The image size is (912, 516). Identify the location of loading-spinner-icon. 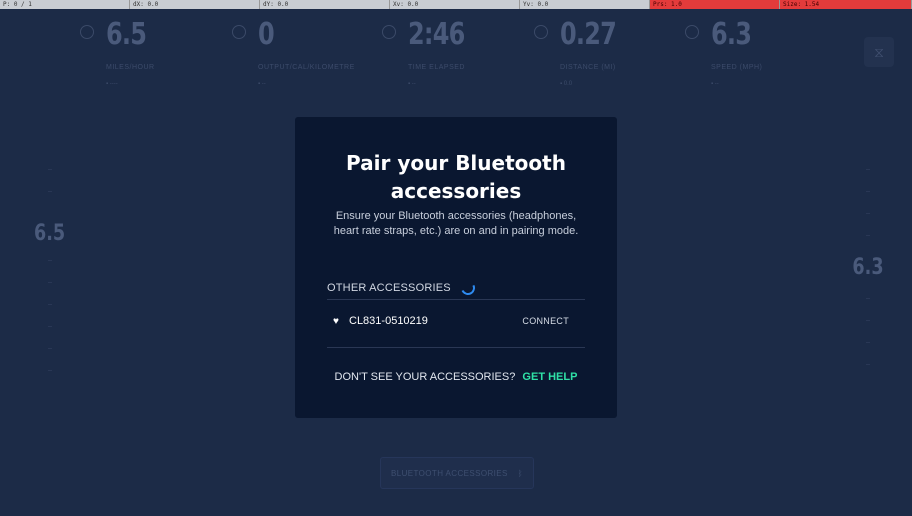
(467, 288).